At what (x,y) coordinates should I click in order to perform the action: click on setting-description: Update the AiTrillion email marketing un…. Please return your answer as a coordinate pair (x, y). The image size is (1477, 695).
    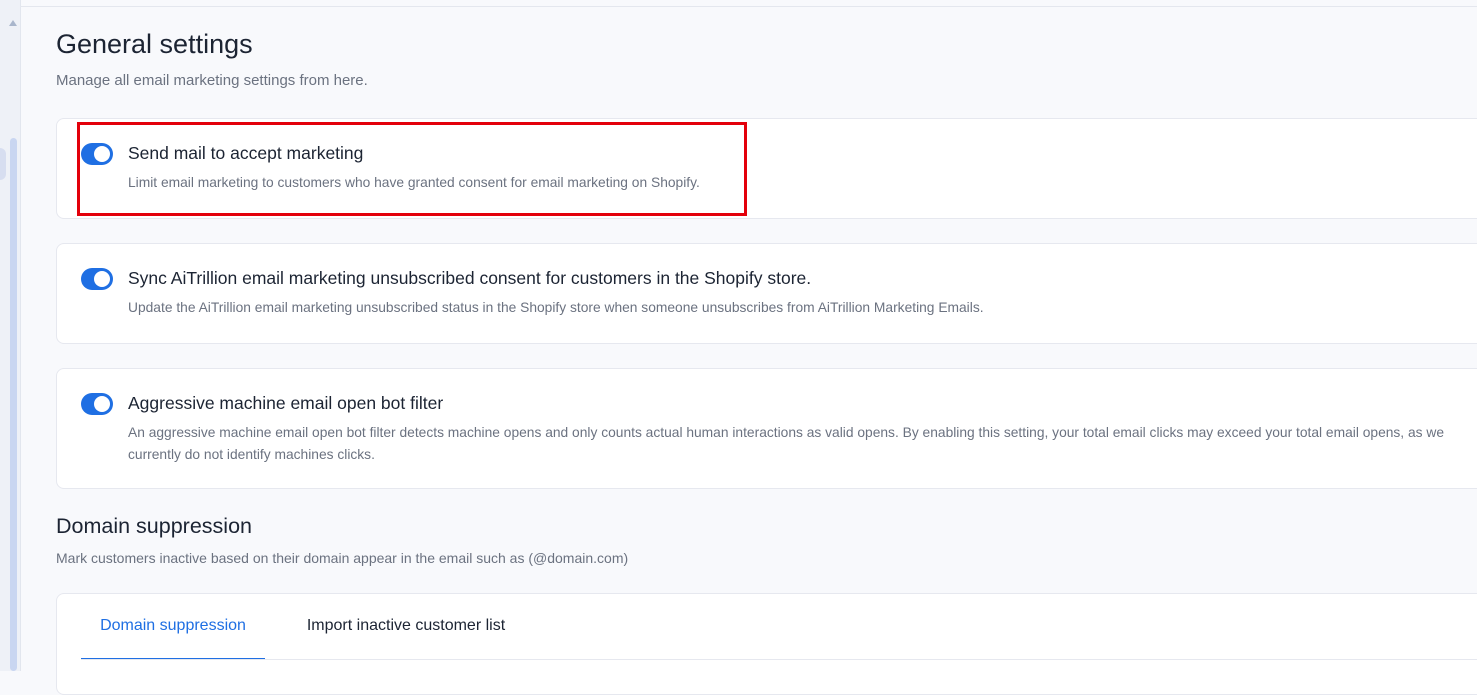
    Looking at the image, I should click on (556, 307).